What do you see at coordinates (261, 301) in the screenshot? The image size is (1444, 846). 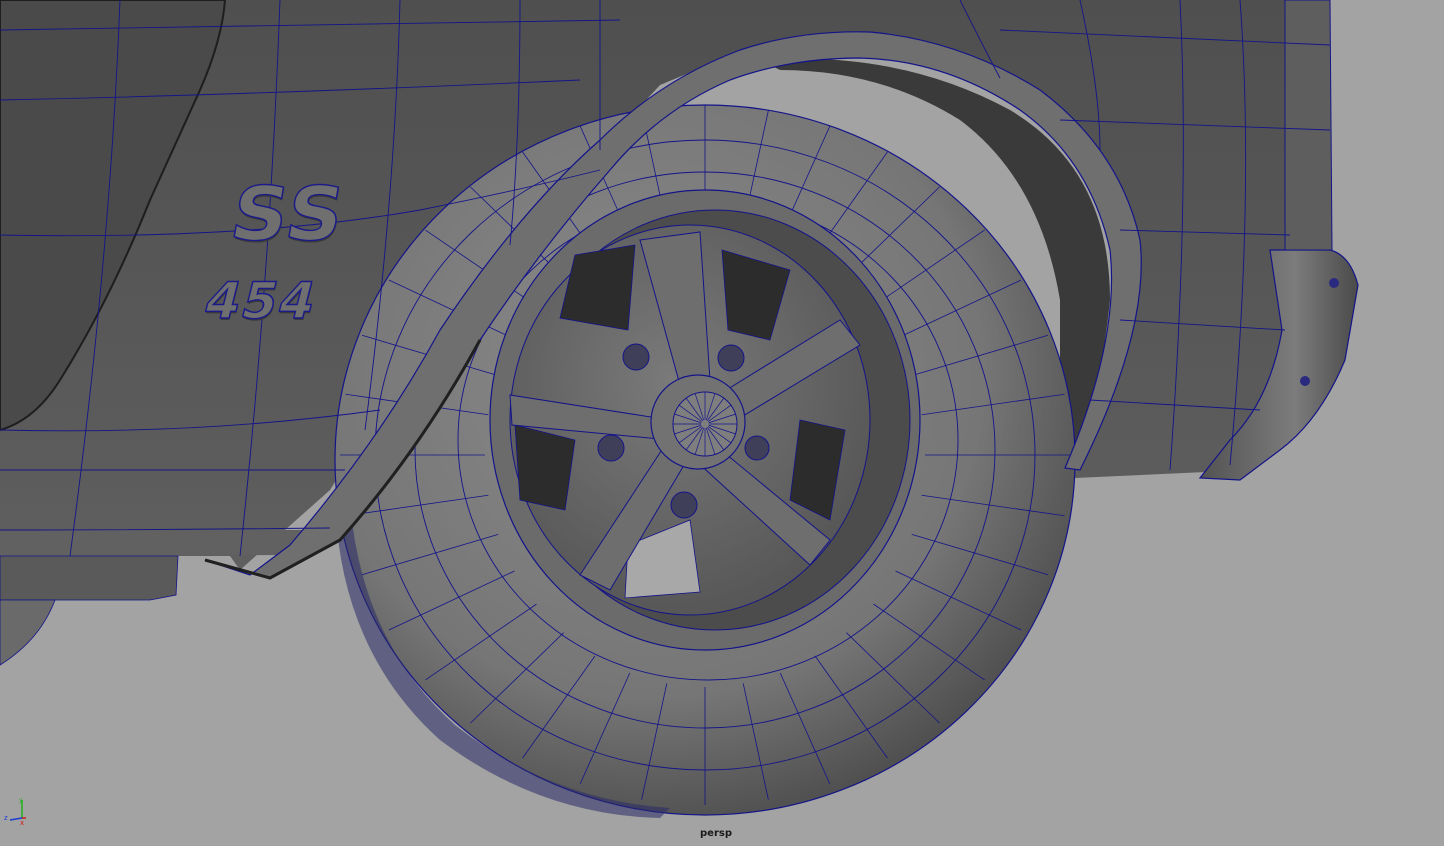 I see `emblem-454: 454` at bounding box center [261, 301].